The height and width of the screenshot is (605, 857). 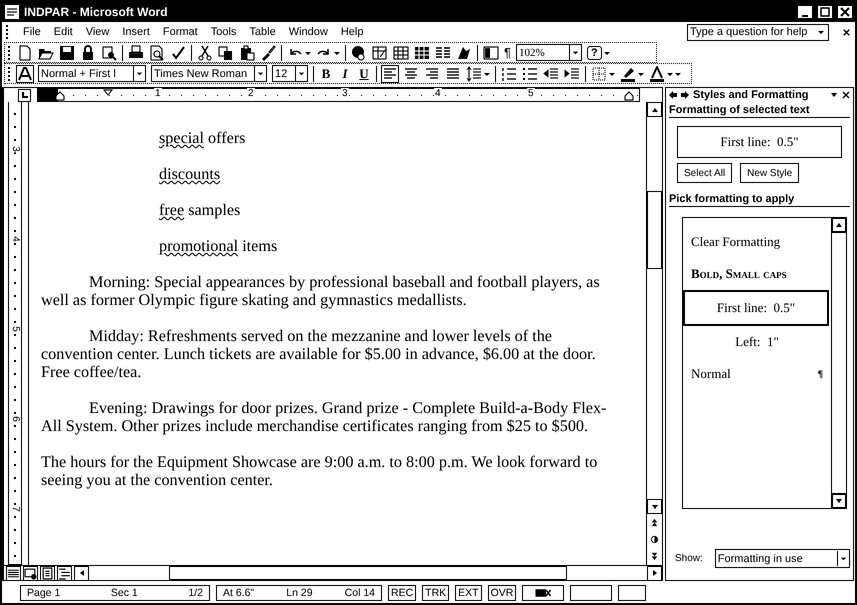 I want to click on mode-indicator: EXT, so click(x=468, y=593).